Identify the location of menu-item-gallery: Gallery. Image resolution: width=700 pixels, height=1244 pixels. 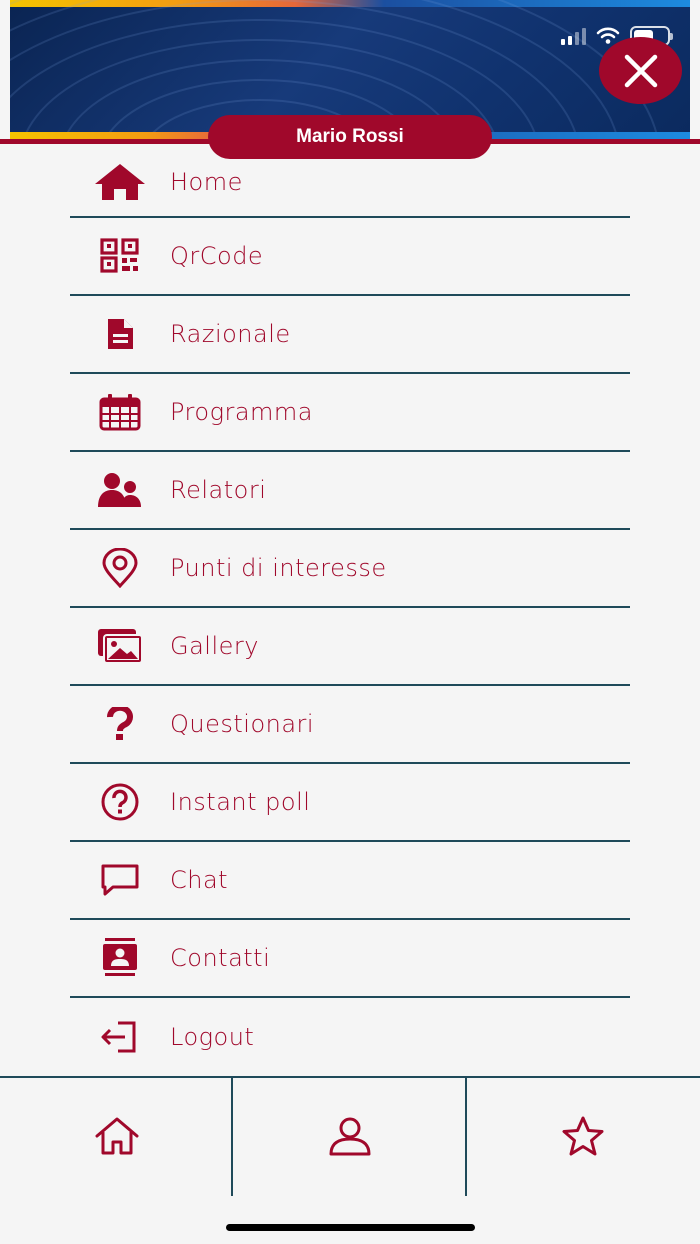
(350, 647).